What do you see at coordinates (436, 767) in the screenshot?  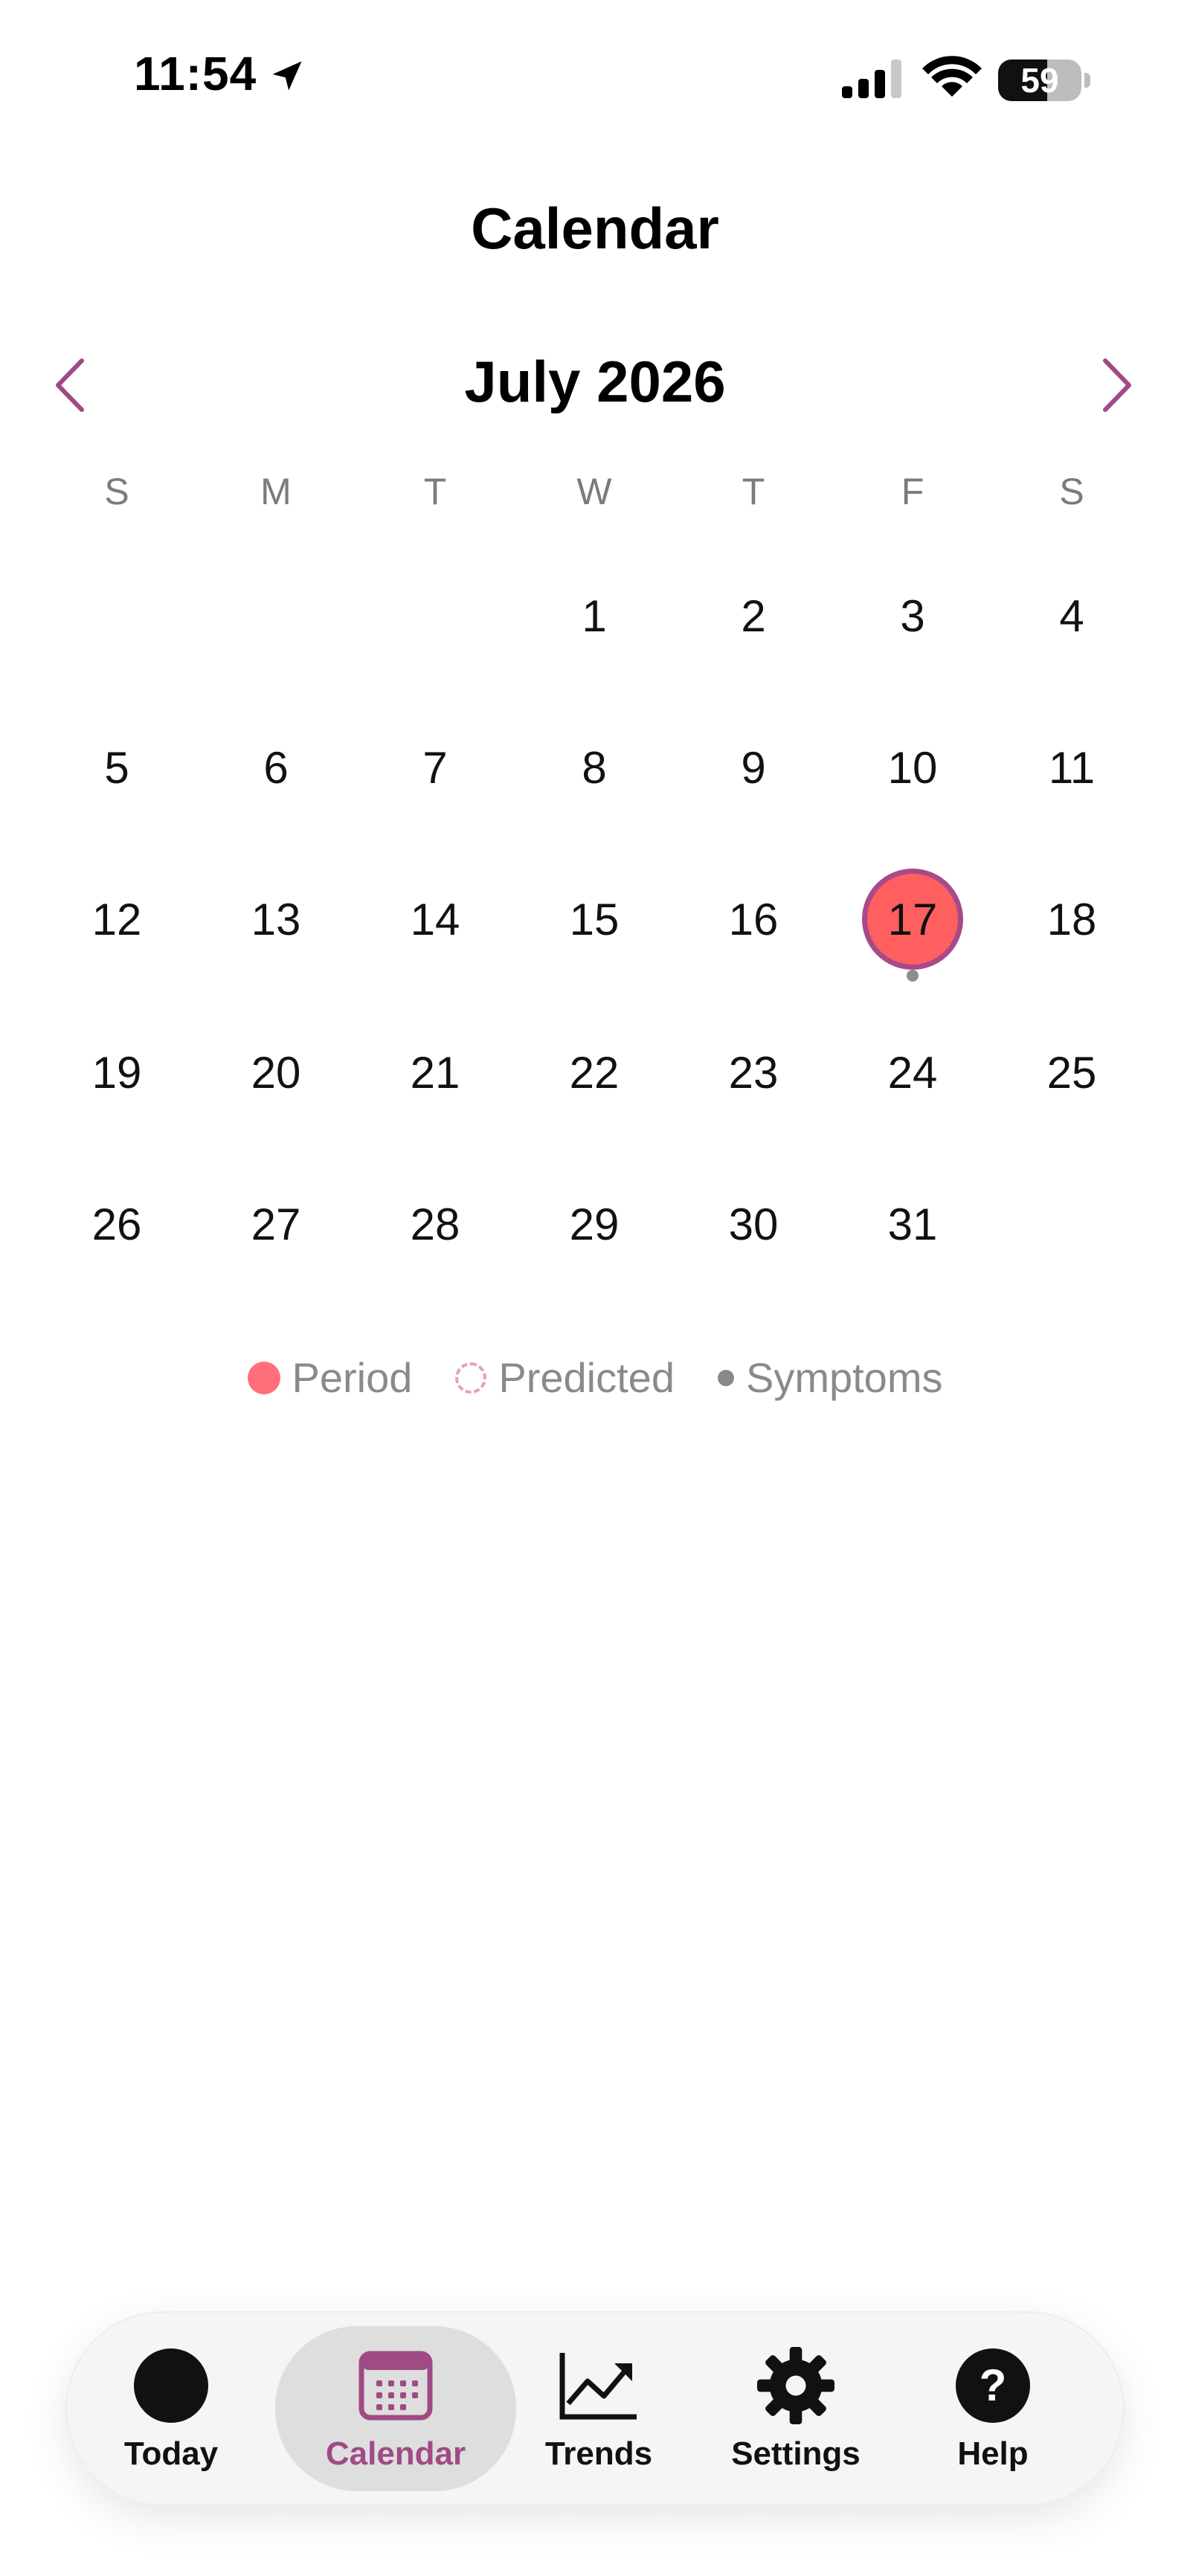 I see `calendar-day: 7` at bounding box center [436, 767].